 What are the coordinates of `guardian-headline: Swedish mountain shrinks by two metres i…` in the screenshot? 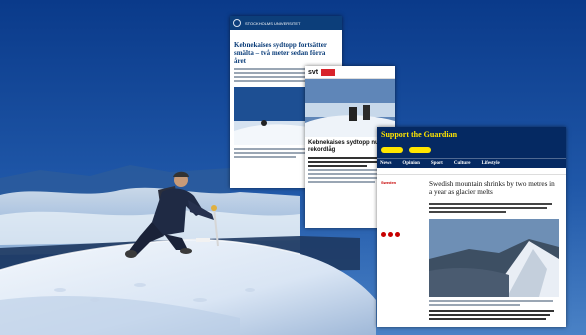 It's located at (492, 188).